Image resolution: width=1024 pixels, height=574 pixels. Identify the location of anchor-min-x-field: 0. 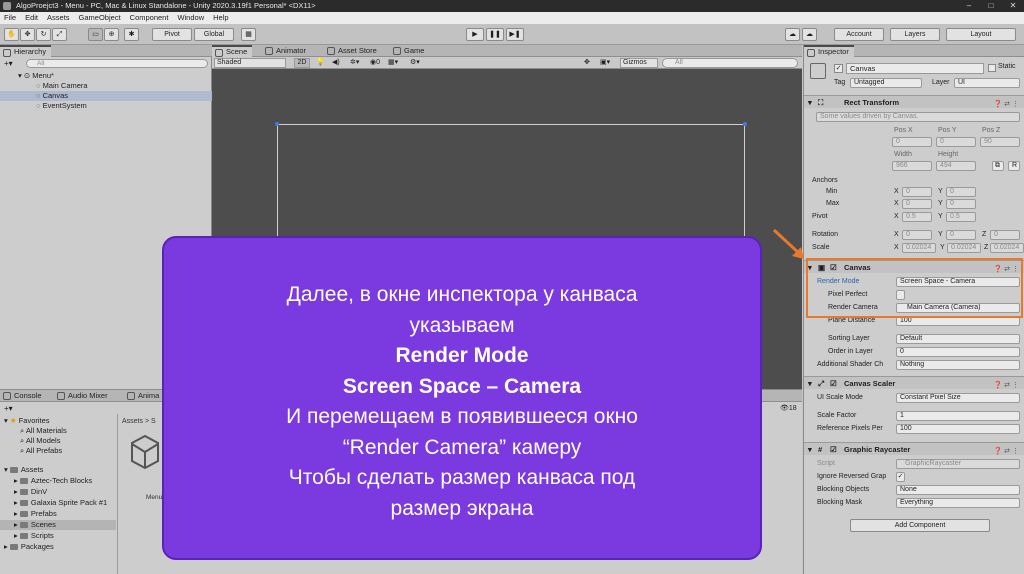
(917, 191).